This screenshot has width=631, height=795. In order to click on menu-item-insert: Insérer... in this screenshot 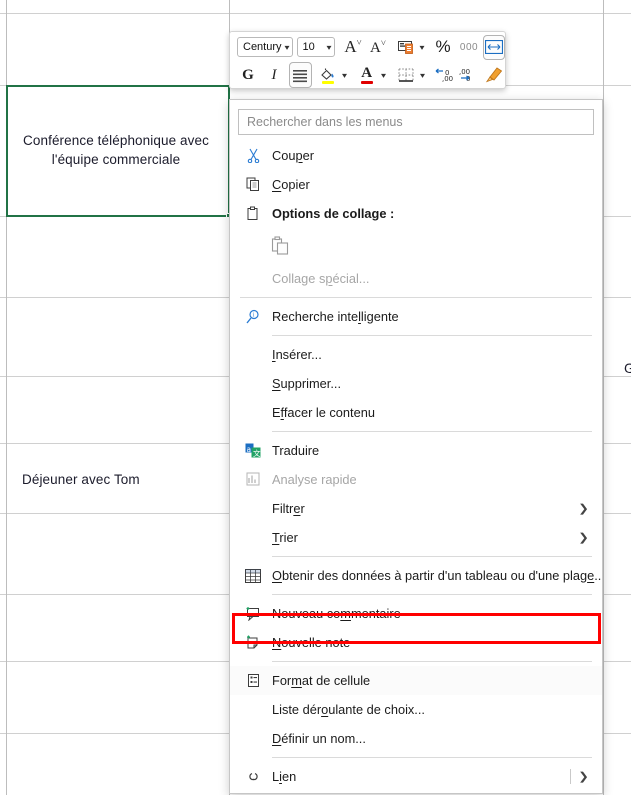, I will do `click(416, 354)`.